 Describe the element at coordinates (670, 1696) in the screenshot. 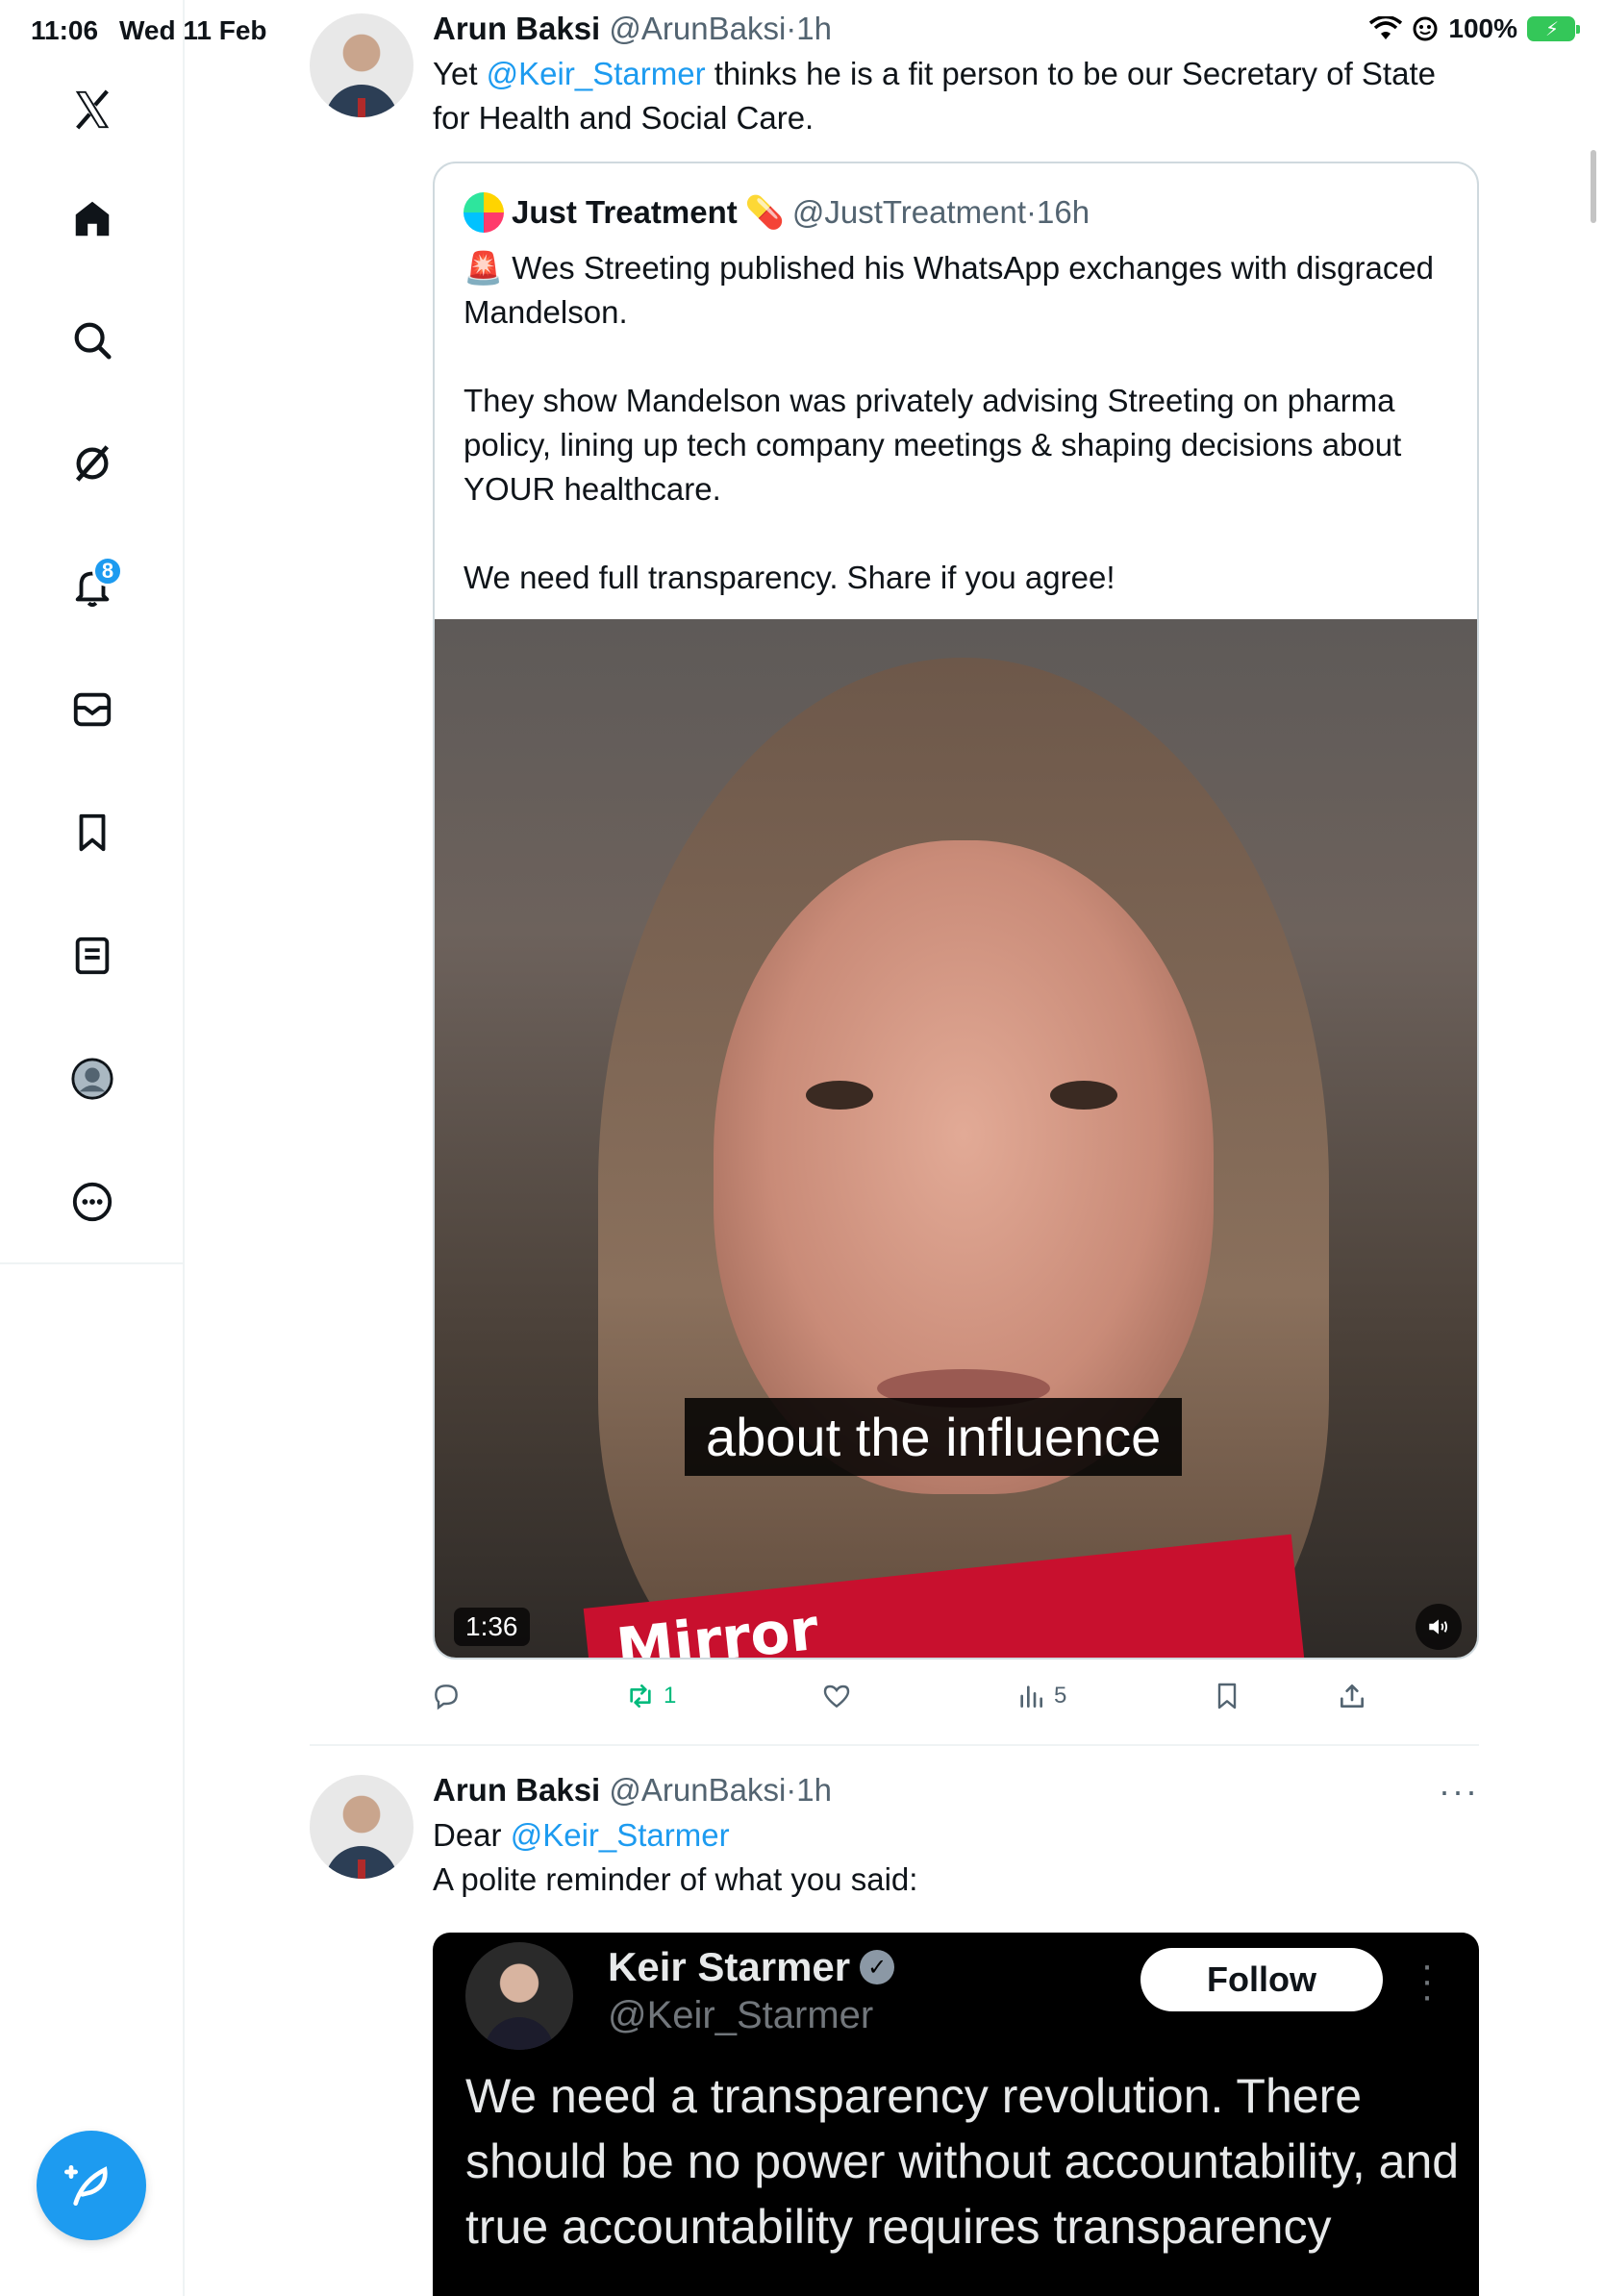

I see `repost-count: 1` at that location.